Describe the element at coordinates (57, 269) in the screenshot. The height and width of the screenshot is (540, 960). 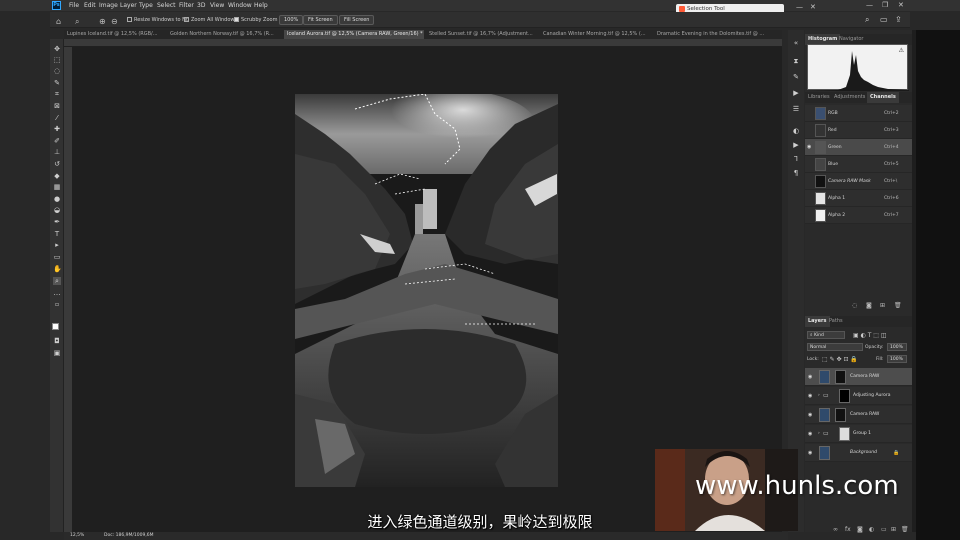
I see `hand-tool-icon: ✋` at that location.